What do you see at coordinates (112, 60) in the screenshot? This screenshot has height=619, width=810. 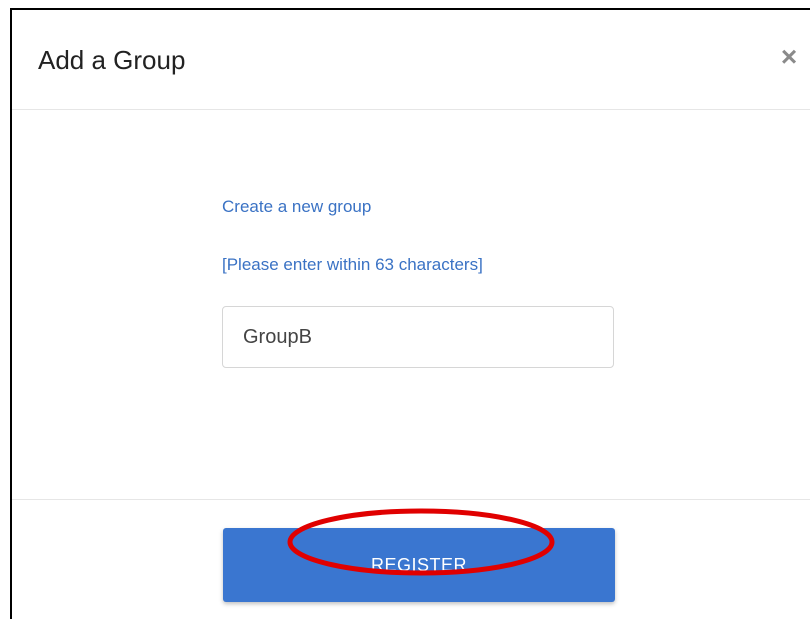 I see `dialog-title: Add a Group` at bounding box center [112, 60].